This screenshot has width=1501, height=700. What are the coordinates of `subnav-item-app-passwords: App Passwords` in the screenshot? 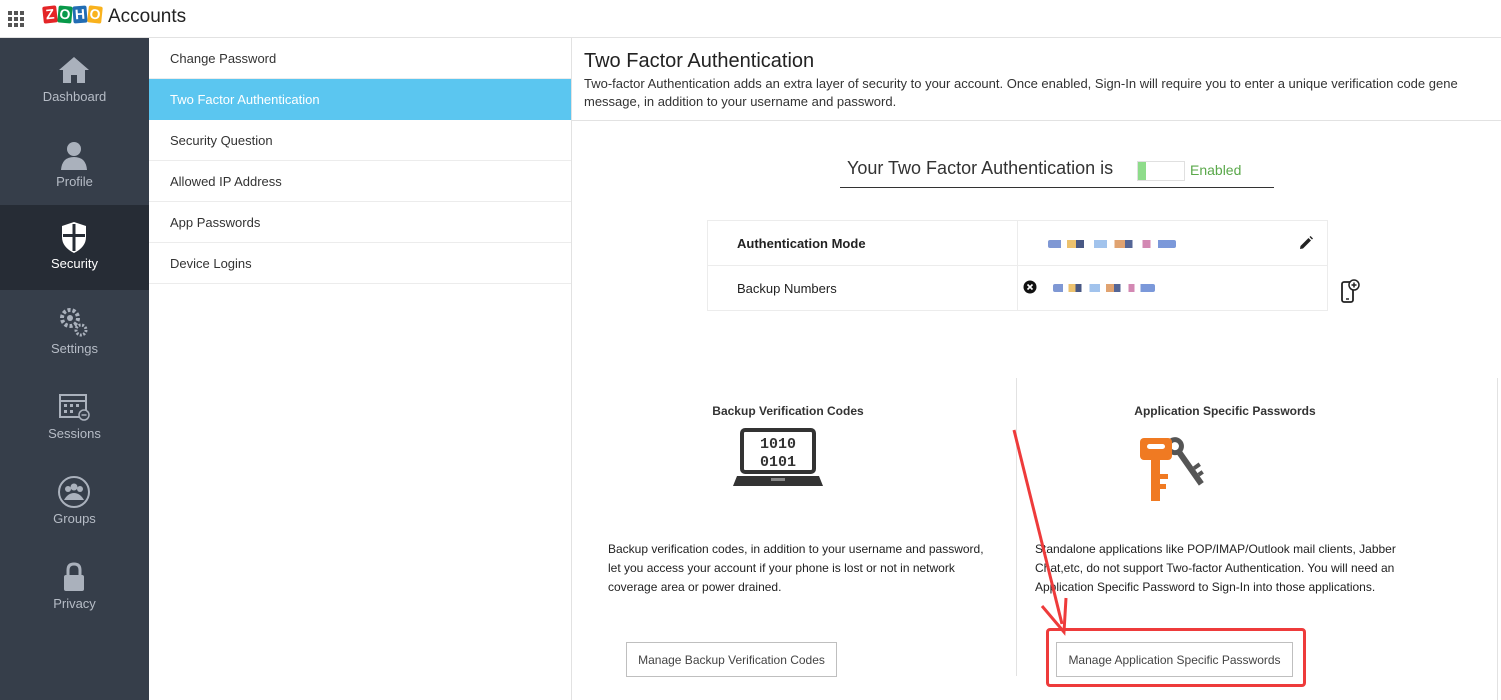 It's located at (360, 222).